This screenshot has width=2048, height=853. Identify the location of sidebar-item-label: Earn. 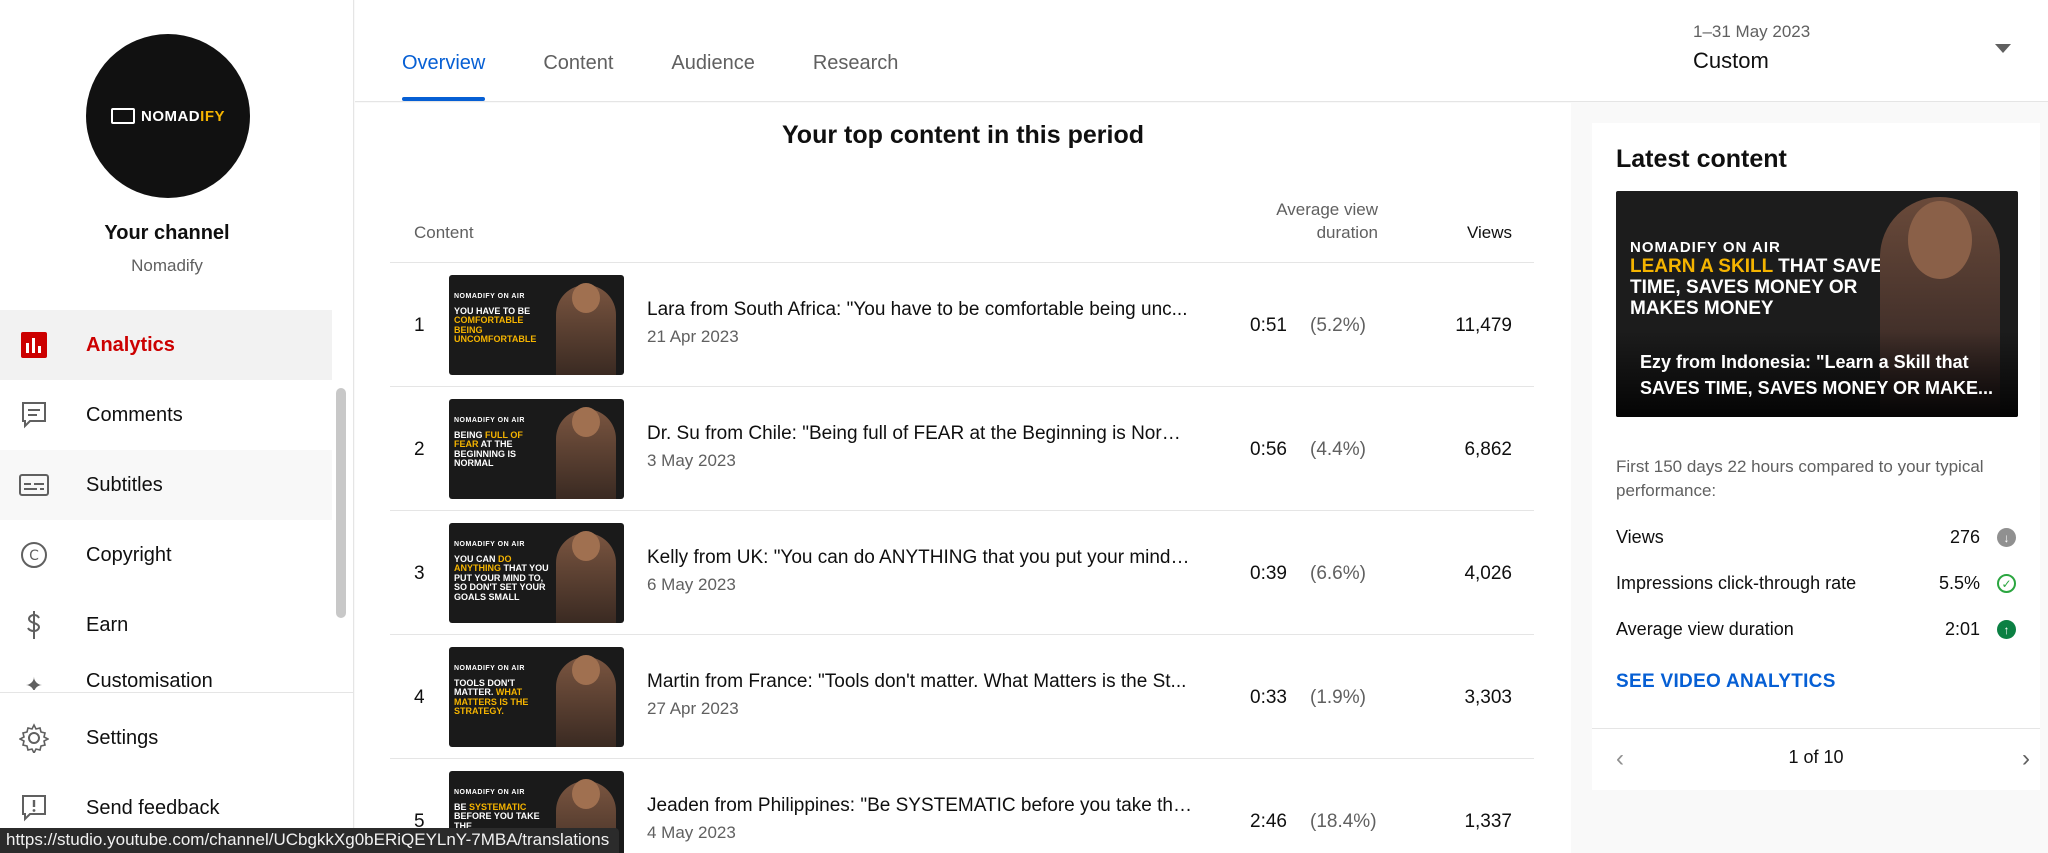
(107, 624).